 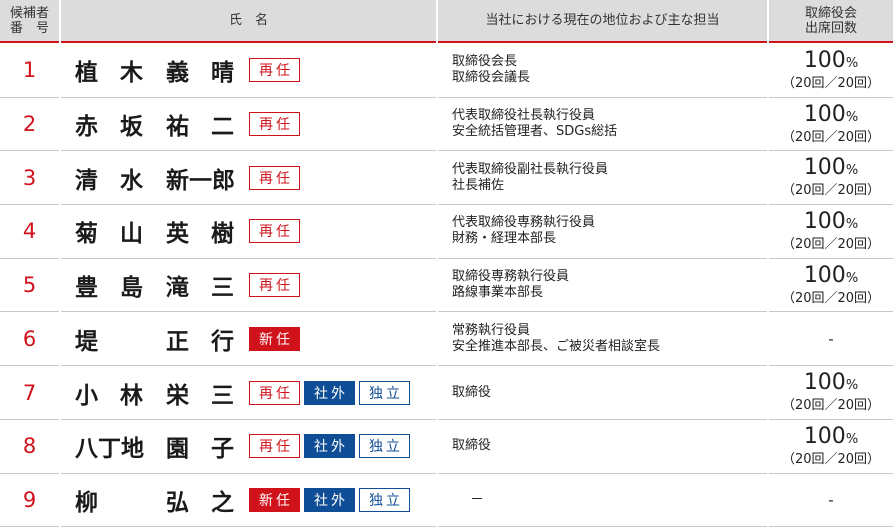 I want to click on name-part: 清, so click(x=86, y=180).